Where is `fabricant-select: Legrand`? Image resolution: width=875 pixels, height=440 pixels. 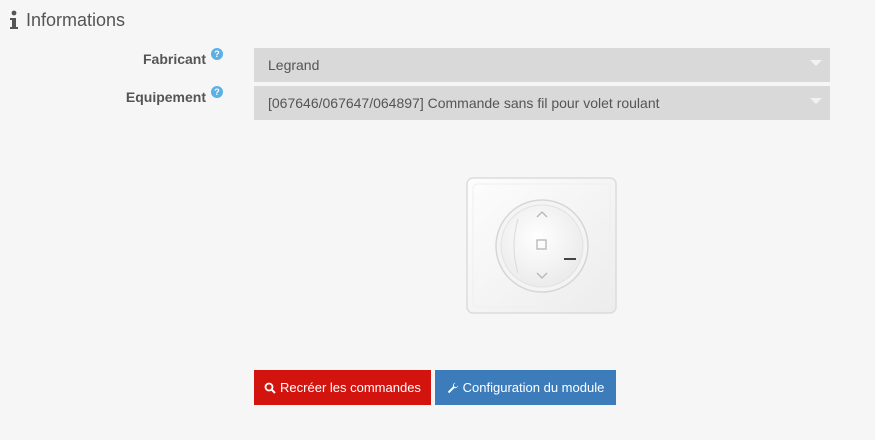
fabricant-select: Legrand is located at coordinates (542, 65).